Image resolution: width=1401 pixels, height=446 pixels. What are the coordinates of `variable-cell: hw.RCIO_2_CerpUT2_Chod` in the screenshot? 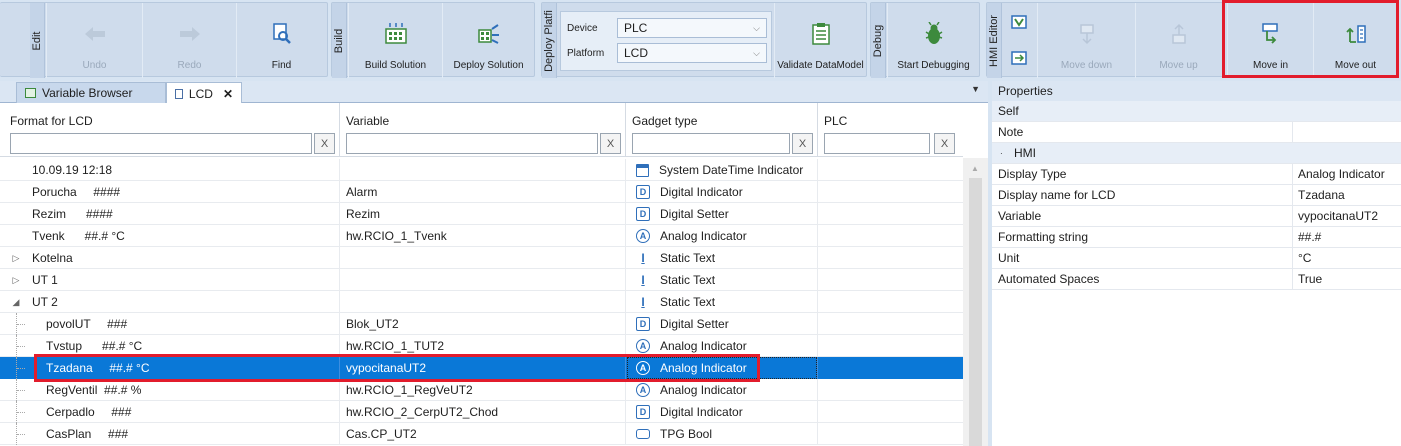 It's located at (483, 412).